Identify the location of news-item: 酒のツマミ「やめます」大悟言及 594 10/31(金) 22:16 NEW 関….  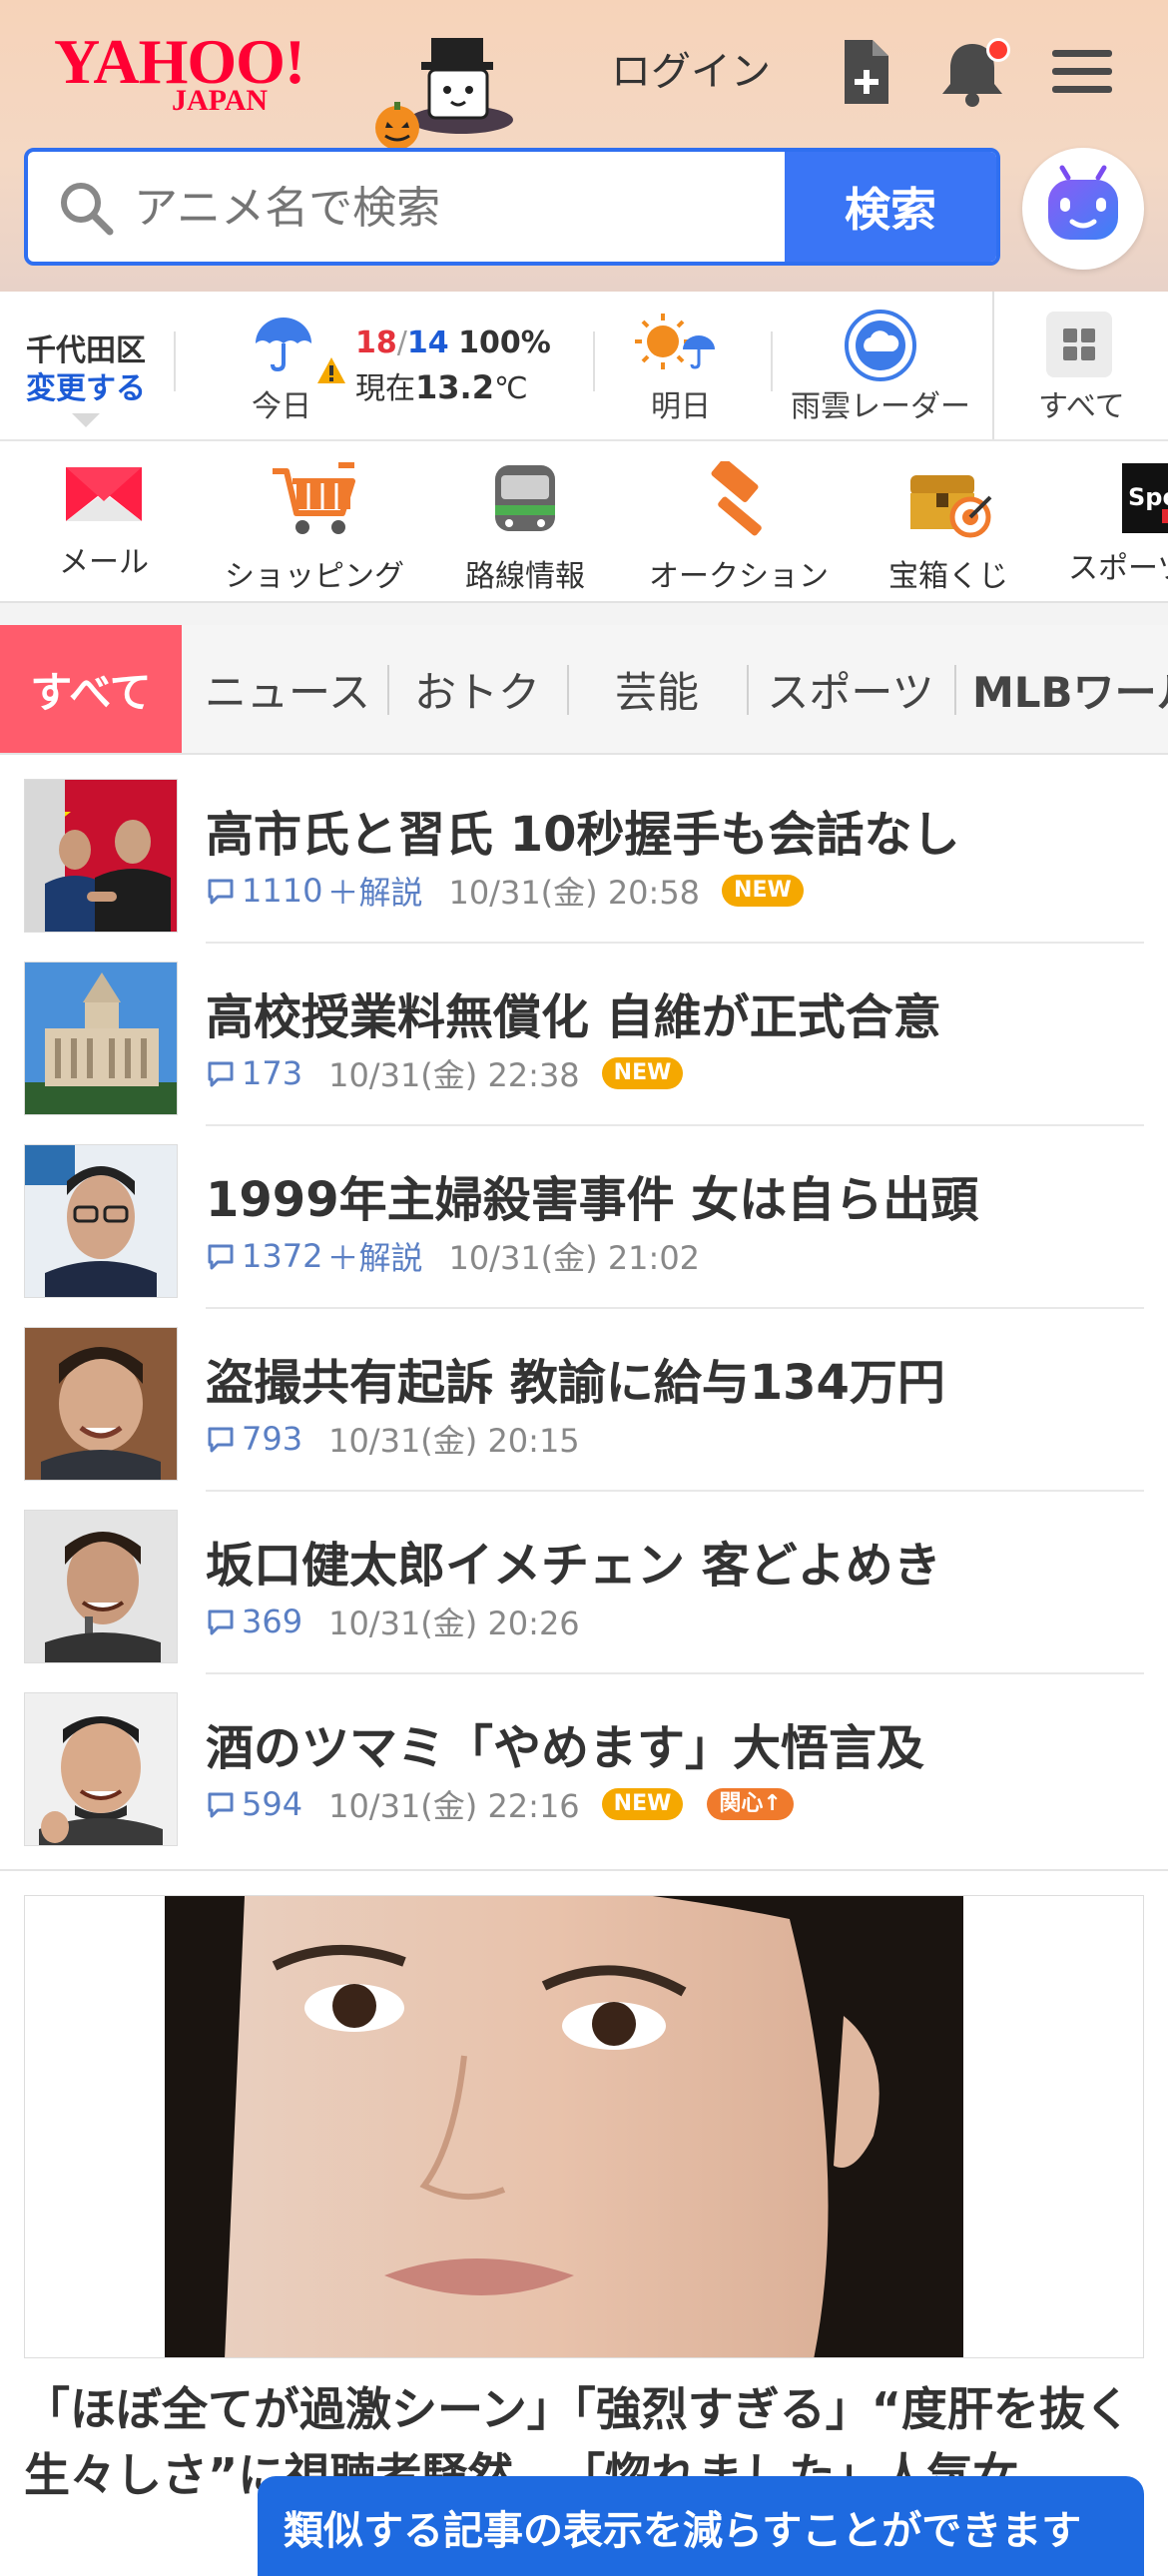
(584, 1765).